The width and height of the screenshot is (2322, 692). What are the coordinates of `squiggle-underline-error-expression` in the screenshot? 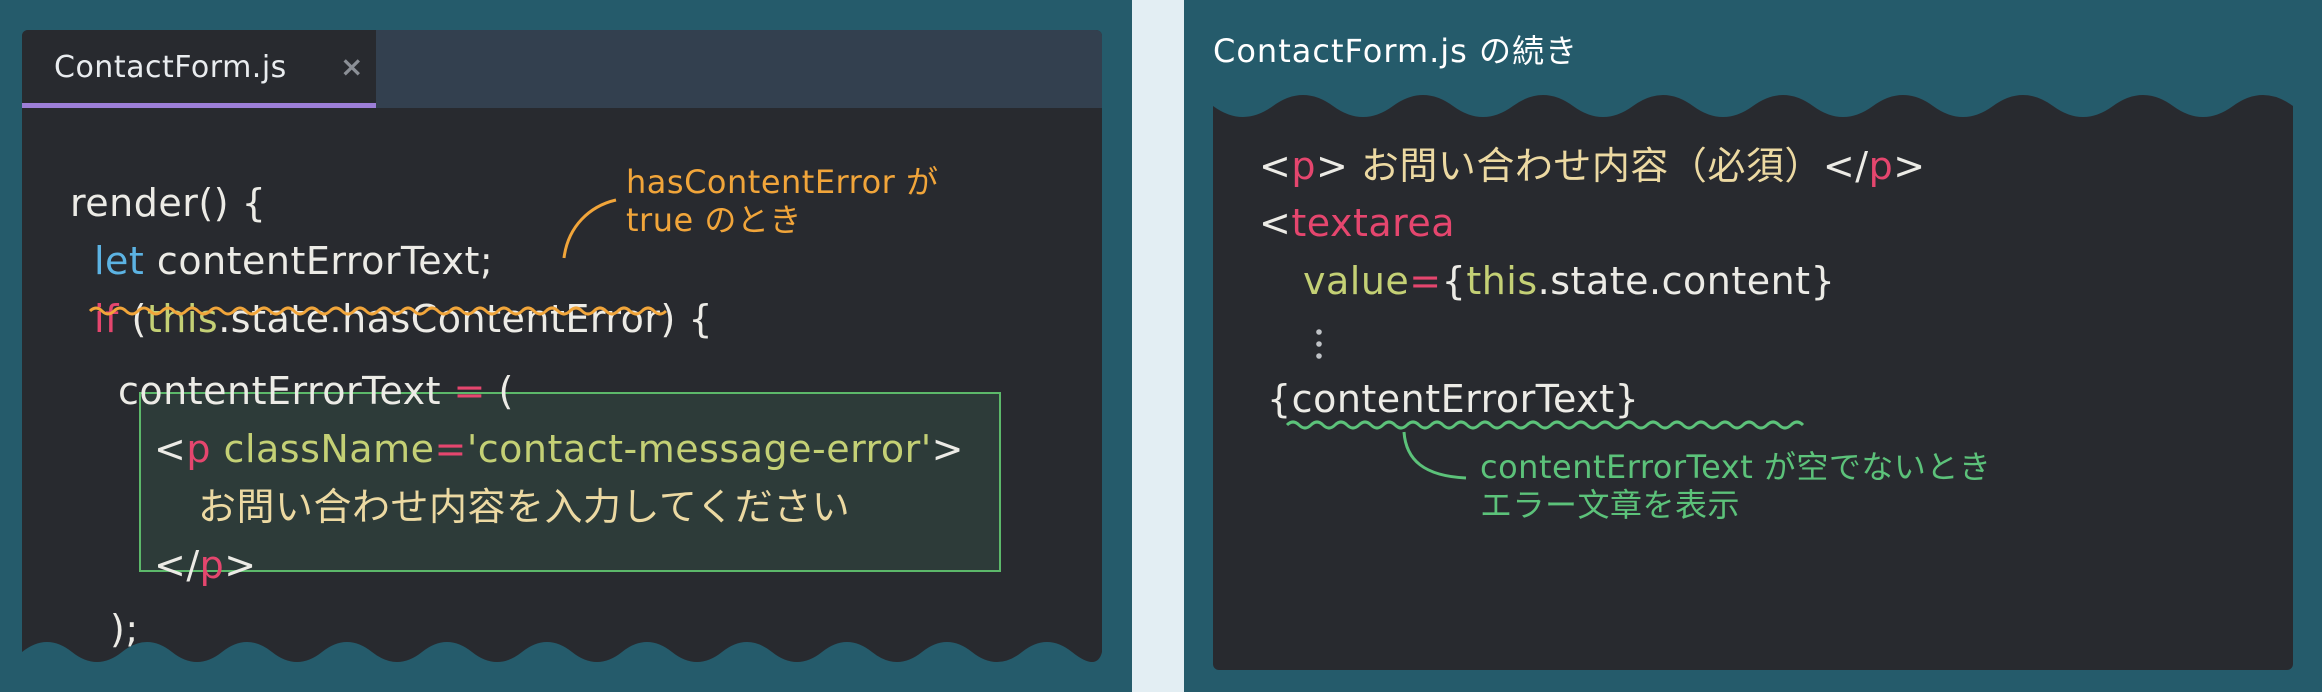 It's located at (1545, 425).